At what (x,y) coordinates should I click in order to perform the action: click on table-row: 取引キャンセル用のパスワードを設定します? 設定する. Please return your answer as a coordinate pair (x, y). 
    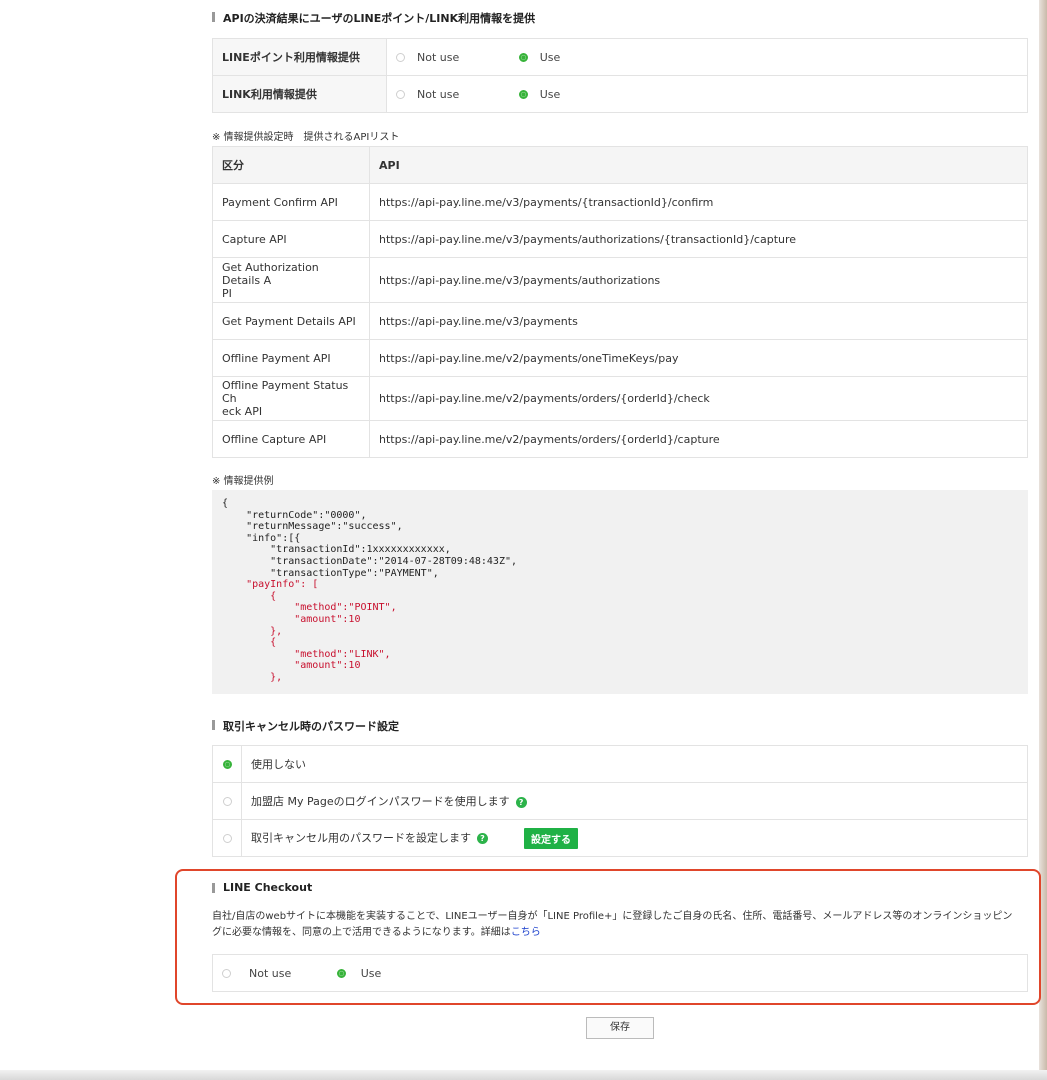
    Looking at the image, I should click on (620, 838).